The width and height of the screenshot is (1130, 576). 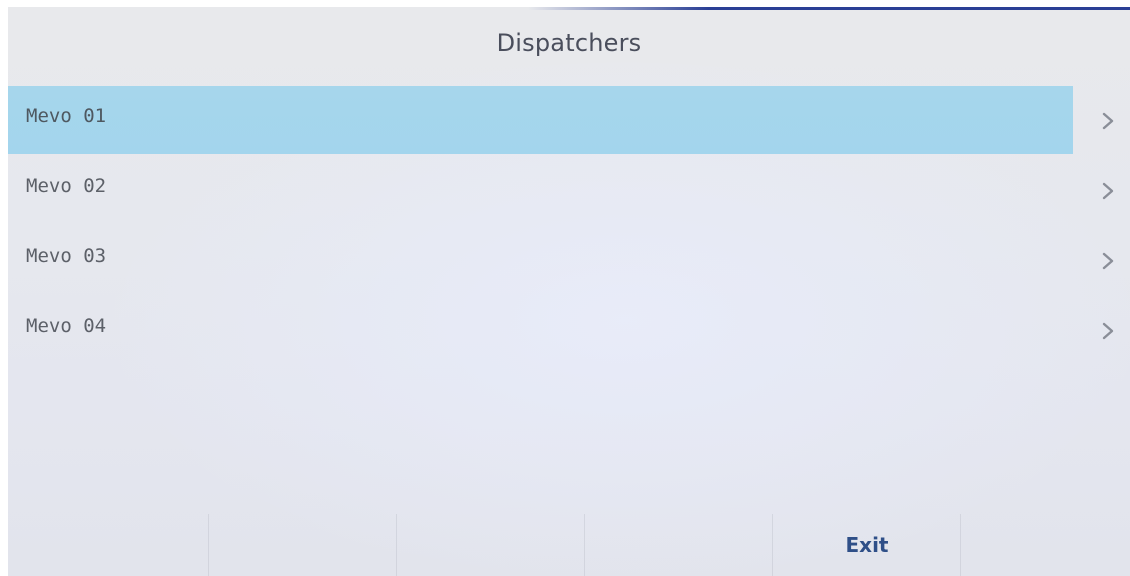 I want to click on list-item-mevo-04: Mevo 04, so click(x=569, y=331).